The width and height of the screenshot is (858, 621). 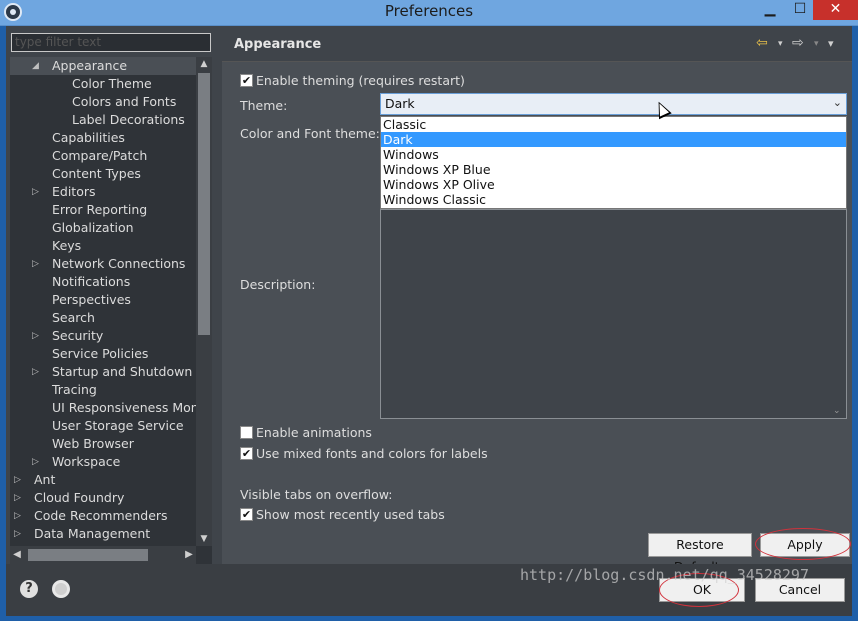 What do you see at coordinates (103, 318) in the screenshot?
I see `tree-item: Search` at bounding box center [103, 318].